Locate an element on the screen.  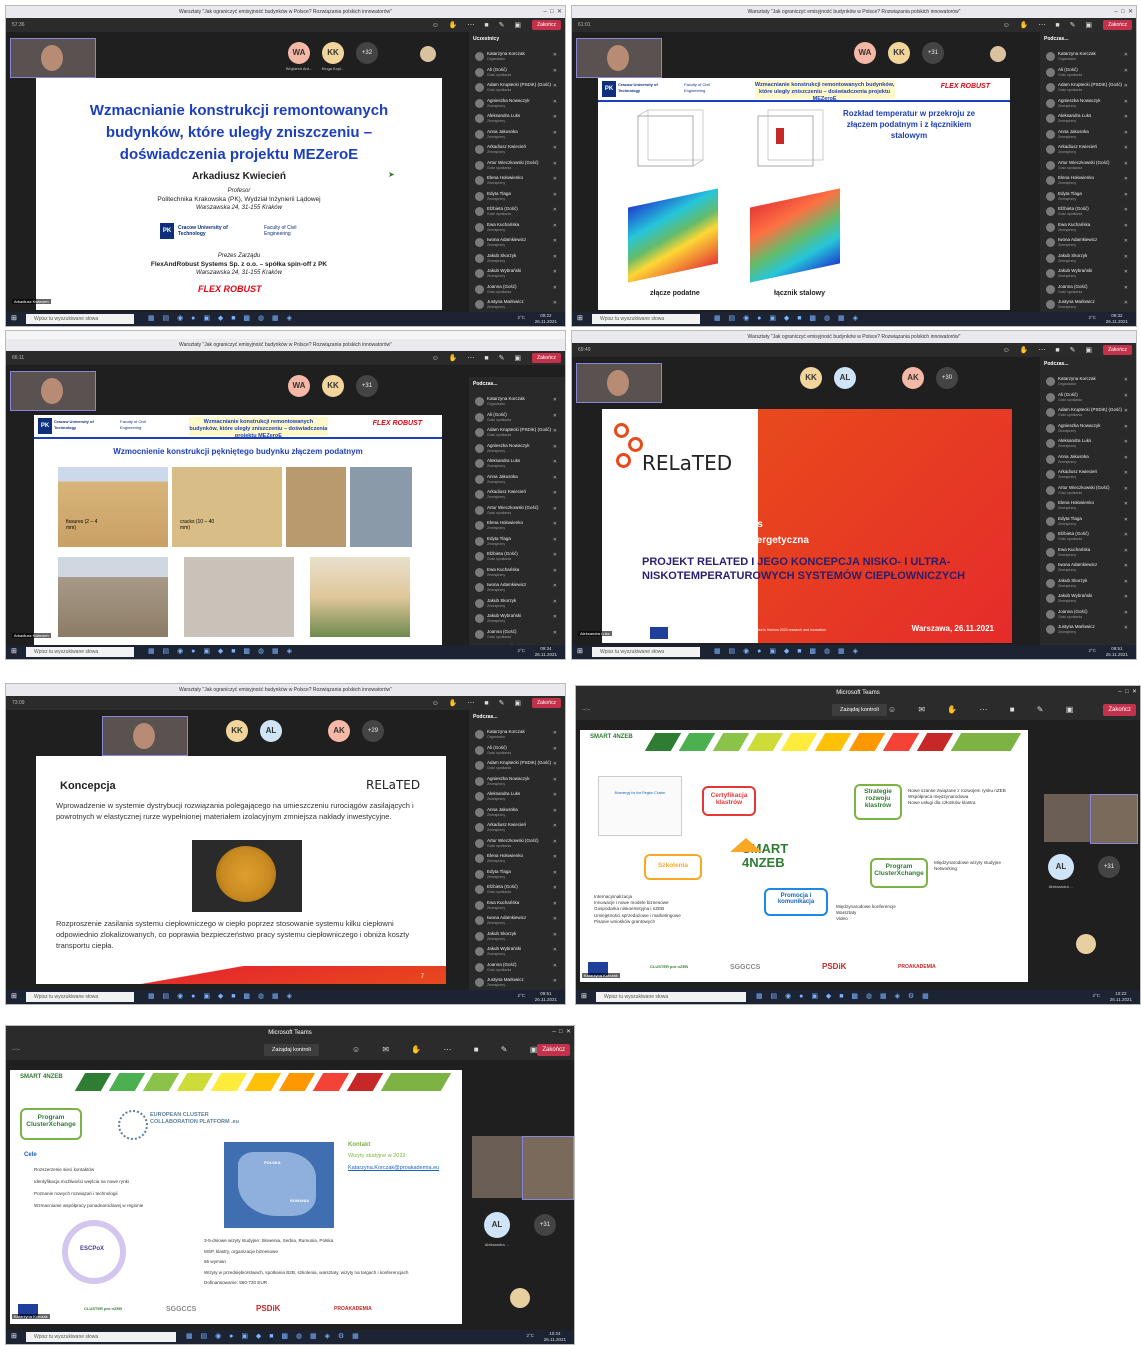
avatar: AK is located at coordinates (339, 731).